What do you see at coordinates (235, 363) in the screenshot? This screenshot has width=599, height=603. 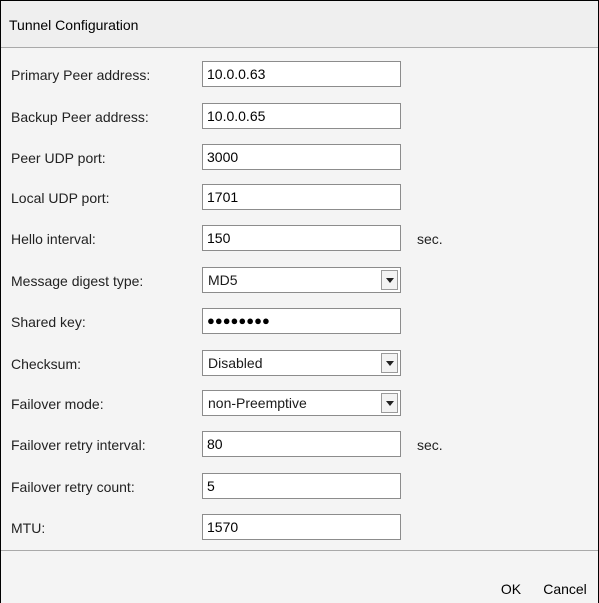 I see `checksum-value: Disabled` at bounding box center [235, 363].